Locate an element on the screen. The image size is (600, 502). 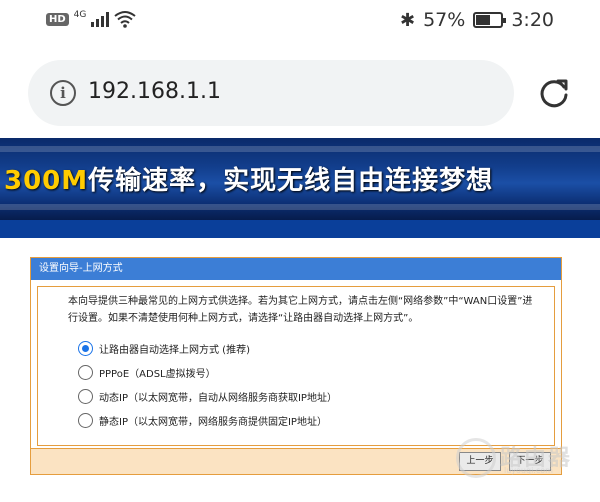
option-static-ip: 静态IP（以太网宽带，网络服务商提供固定IP地址） is located at coordinates (202, 420).